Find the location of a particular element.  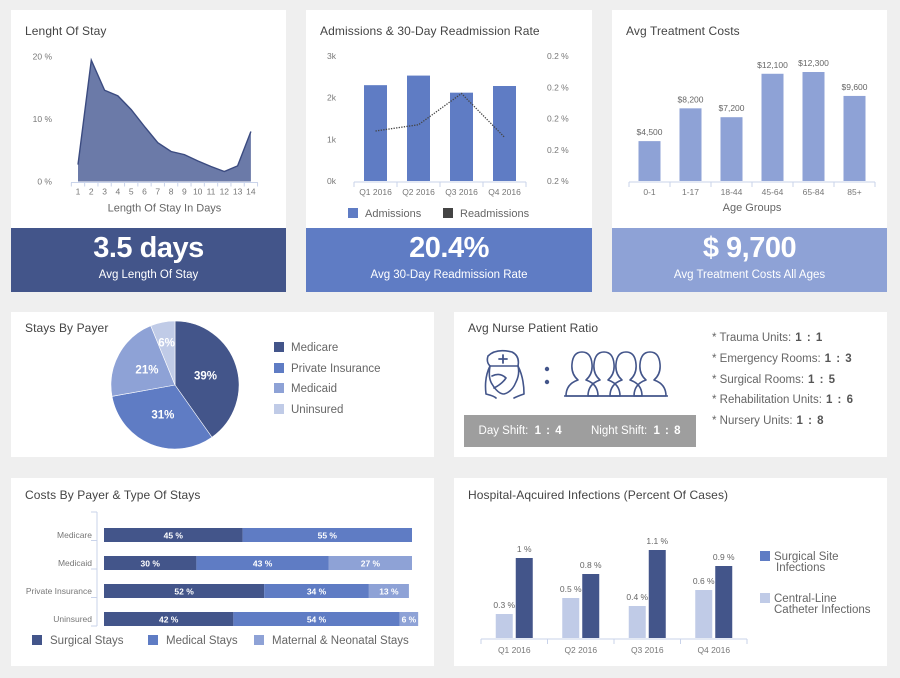

ratio-item-rehabilitation: * Rehabilitation Units: 1 : 6 is located at coordinates (783, 400).